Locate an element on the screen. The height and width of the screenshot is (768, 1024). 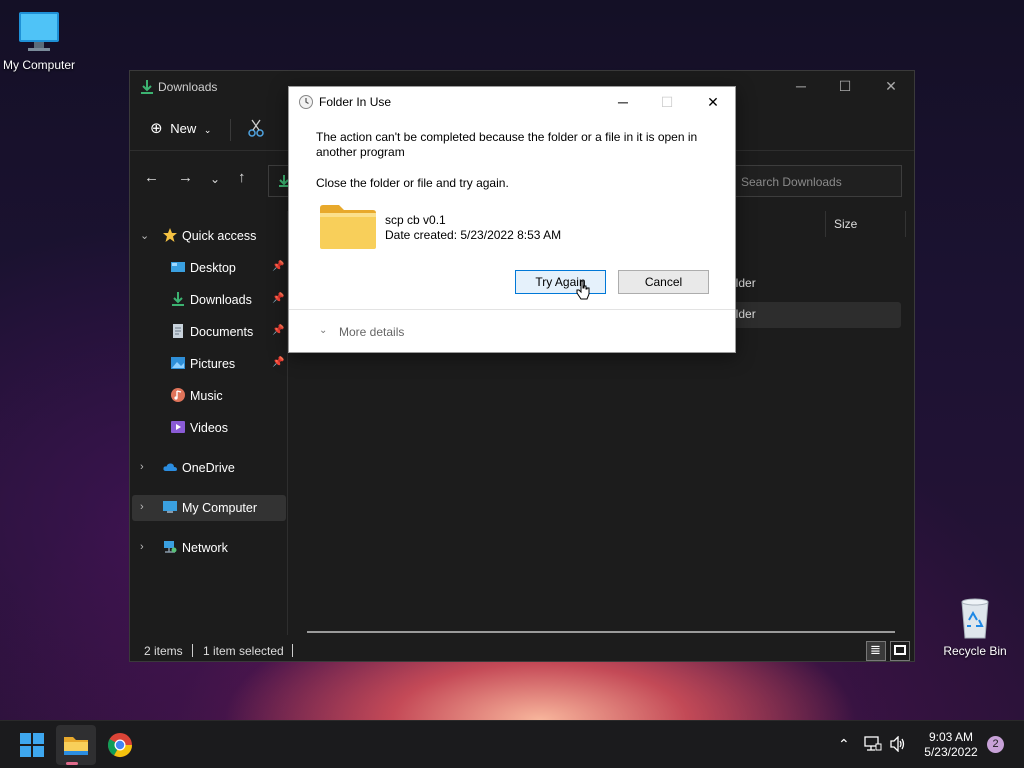
folder-icon is located at coordinates (348, 227).